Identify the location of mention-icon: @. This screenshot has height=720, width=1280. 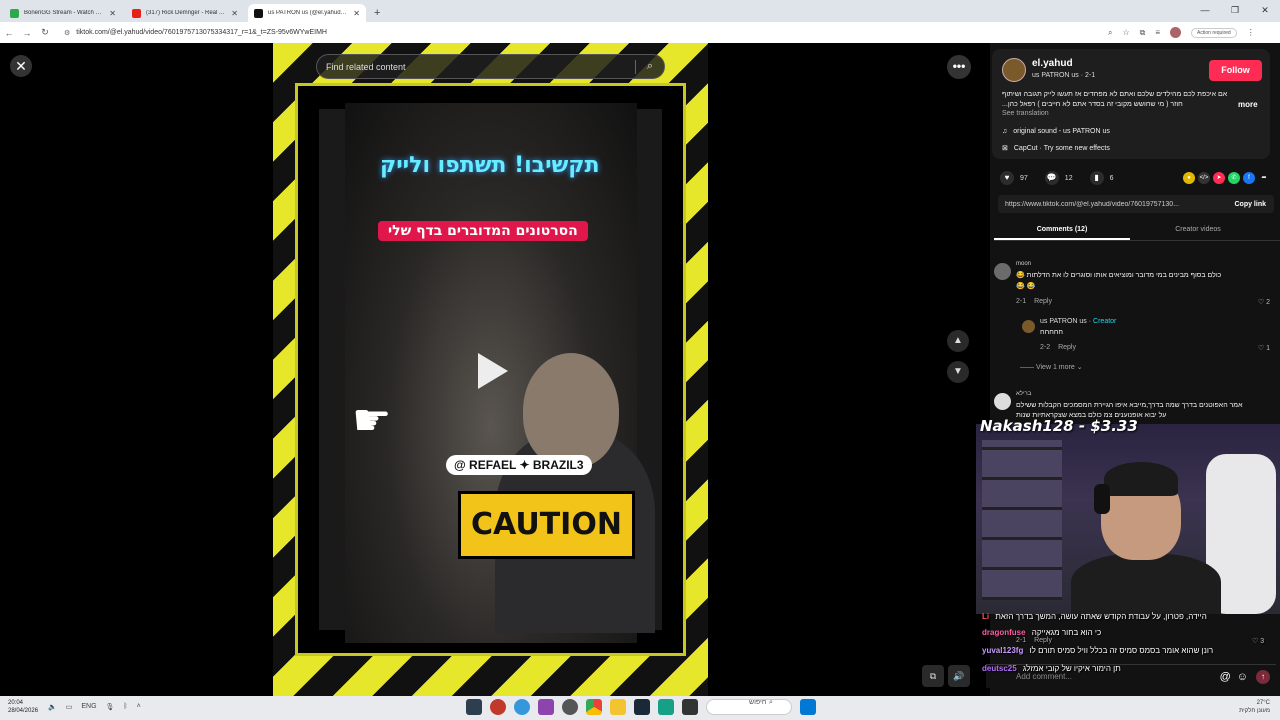
(1225, 677).